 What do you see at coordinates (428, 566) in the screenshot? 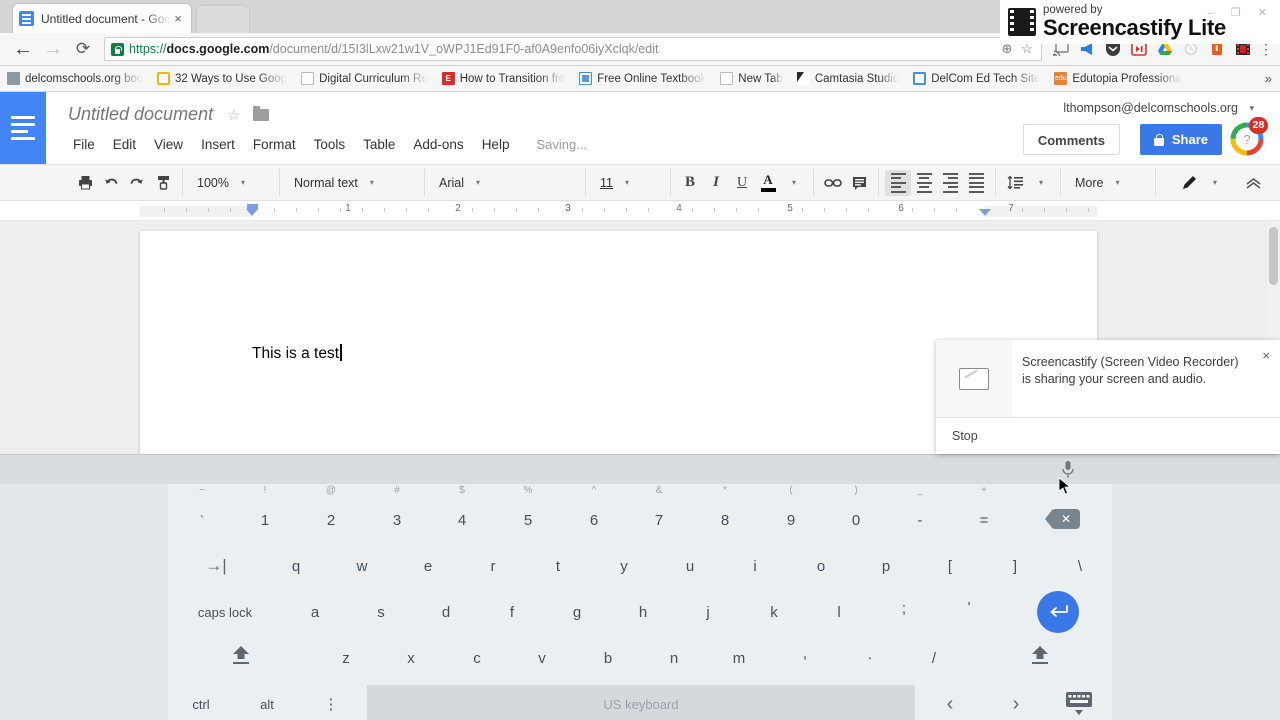
I see `key-e: e` at bounding box center [428, 566].